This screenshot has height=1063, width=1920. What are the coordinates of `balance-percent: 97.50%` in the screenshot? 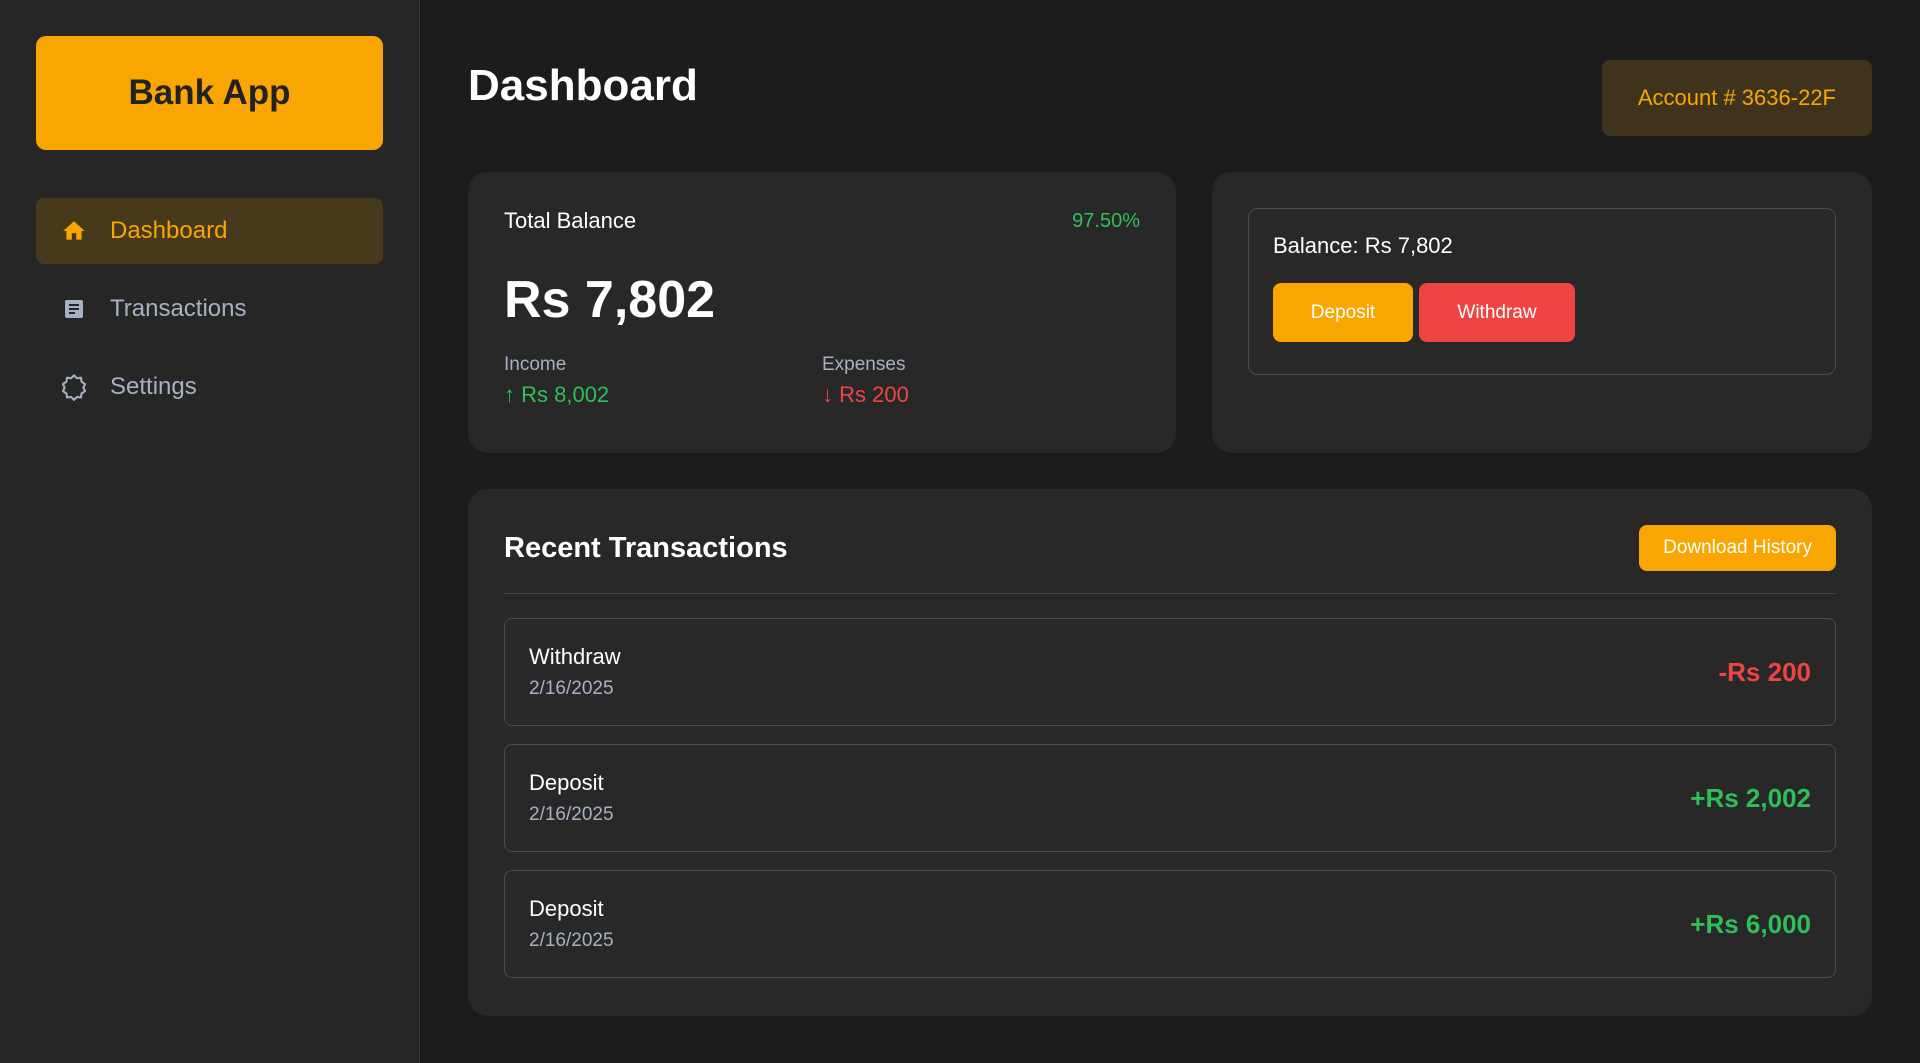 It's located at (1106, 220).